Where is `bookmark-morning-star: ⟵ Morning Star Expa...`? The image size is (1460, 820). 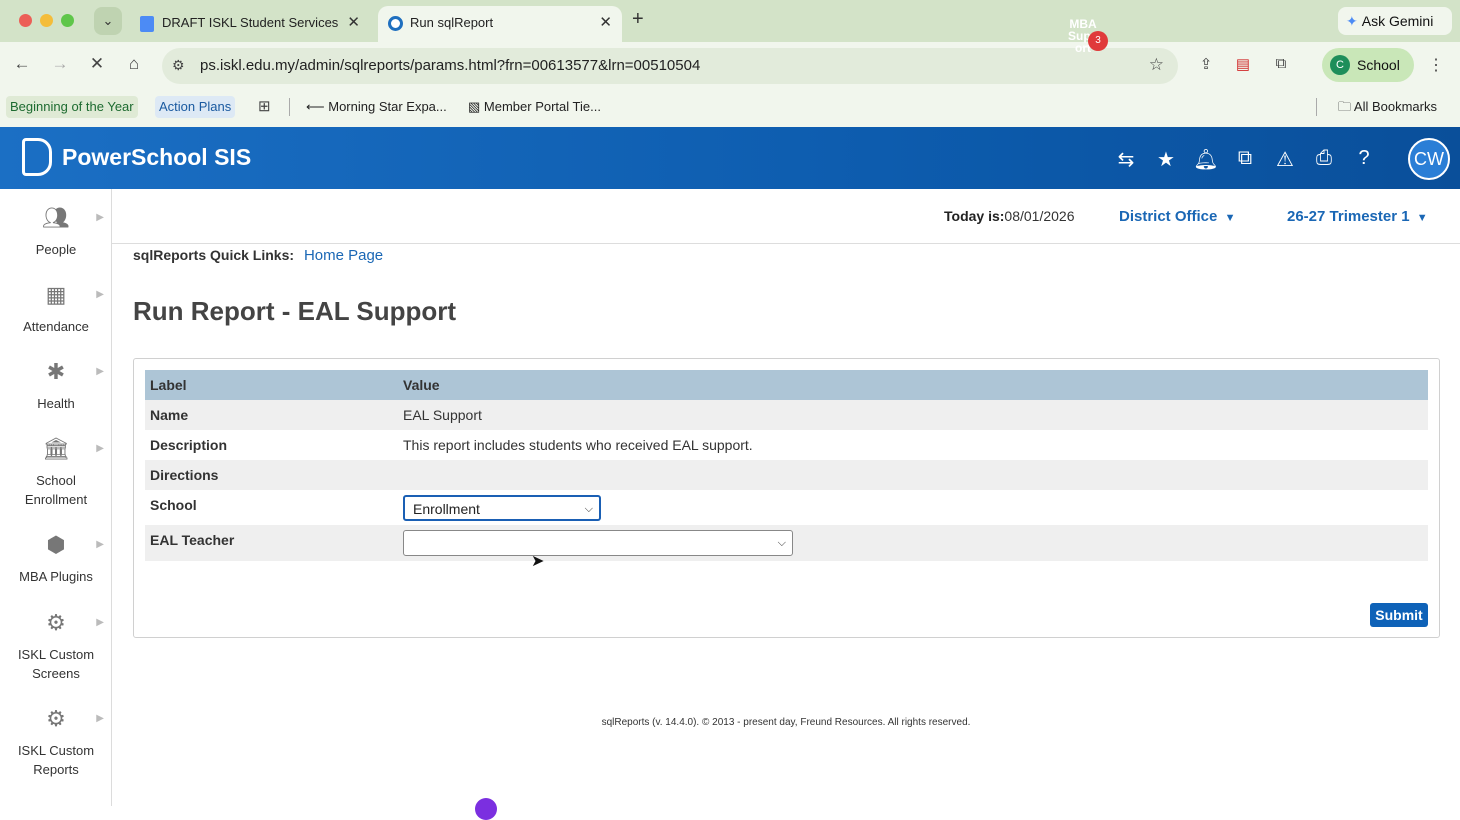
bookmark-morning-star: ⟵ Morning Star Expa... is located at coordinates (376, 107).